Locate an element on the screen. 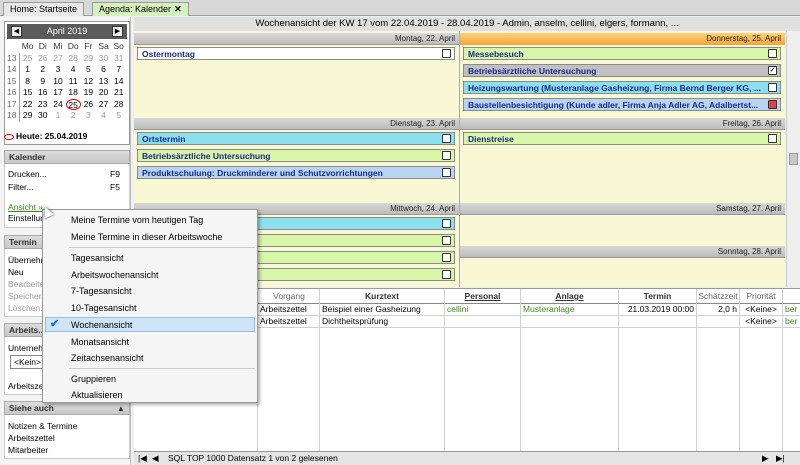 Image resolution: width=800 pixels, height=465 pixels. day-header-monday: Montag, 22. April is located at coordinates (296, 39).